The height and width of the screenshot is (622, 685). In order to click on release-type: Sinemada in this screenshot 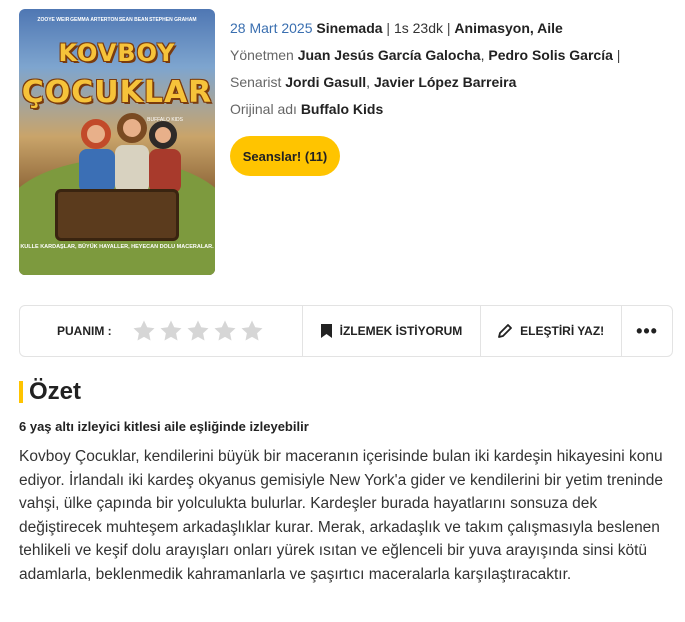, I will do `click(349, 28)`.